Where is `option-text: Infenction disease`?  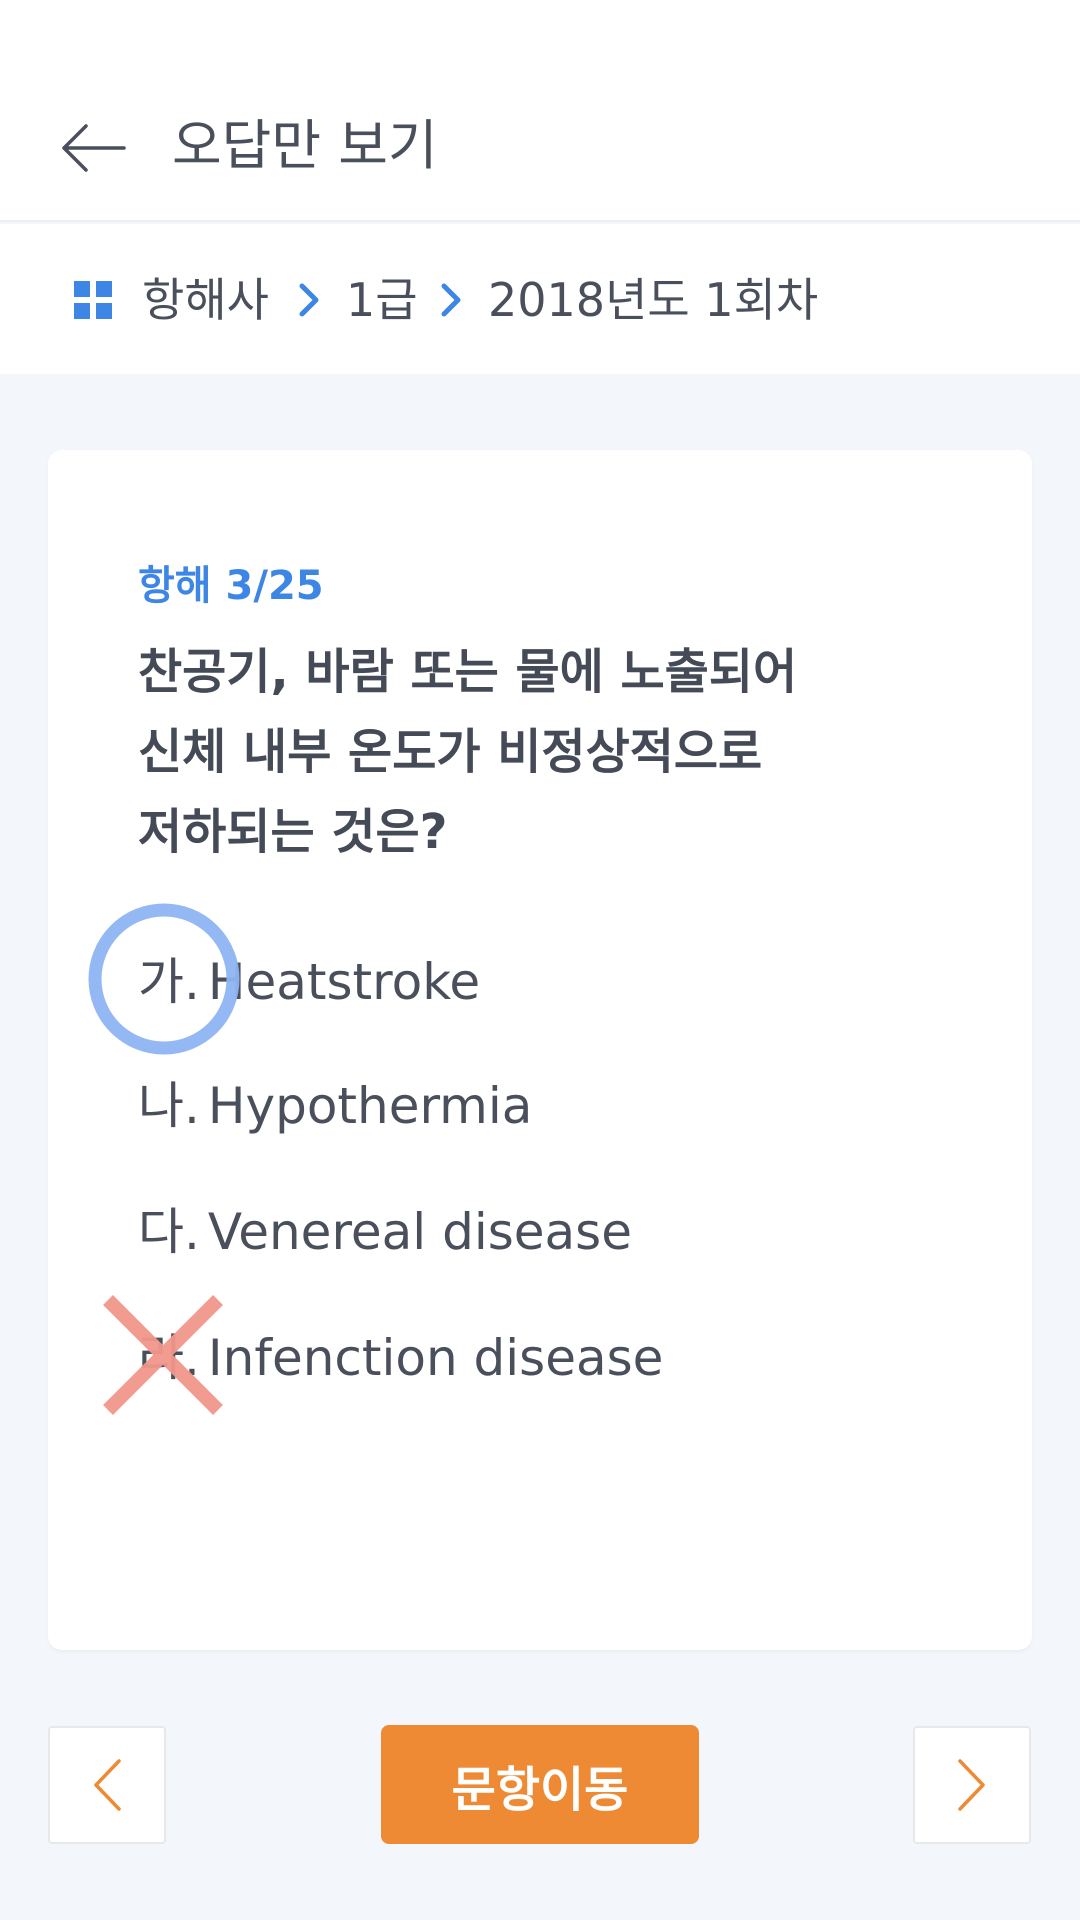 option-text: Infenction disease is located at coordinates (435, 1358).